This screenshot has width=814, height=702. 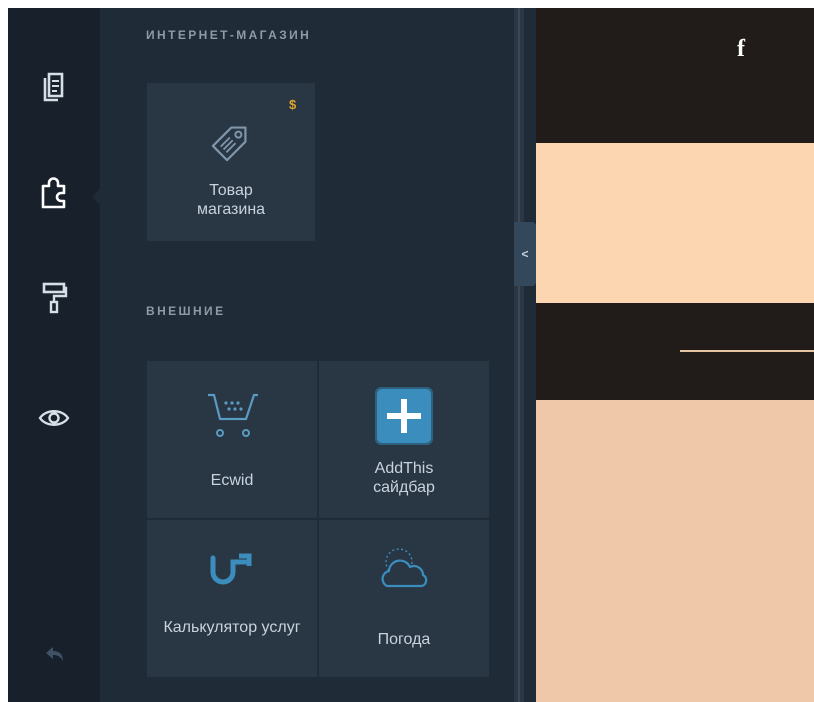 I want to click on element-tile-shop-product: $ Товар магазина, so click(x=231, y=162).